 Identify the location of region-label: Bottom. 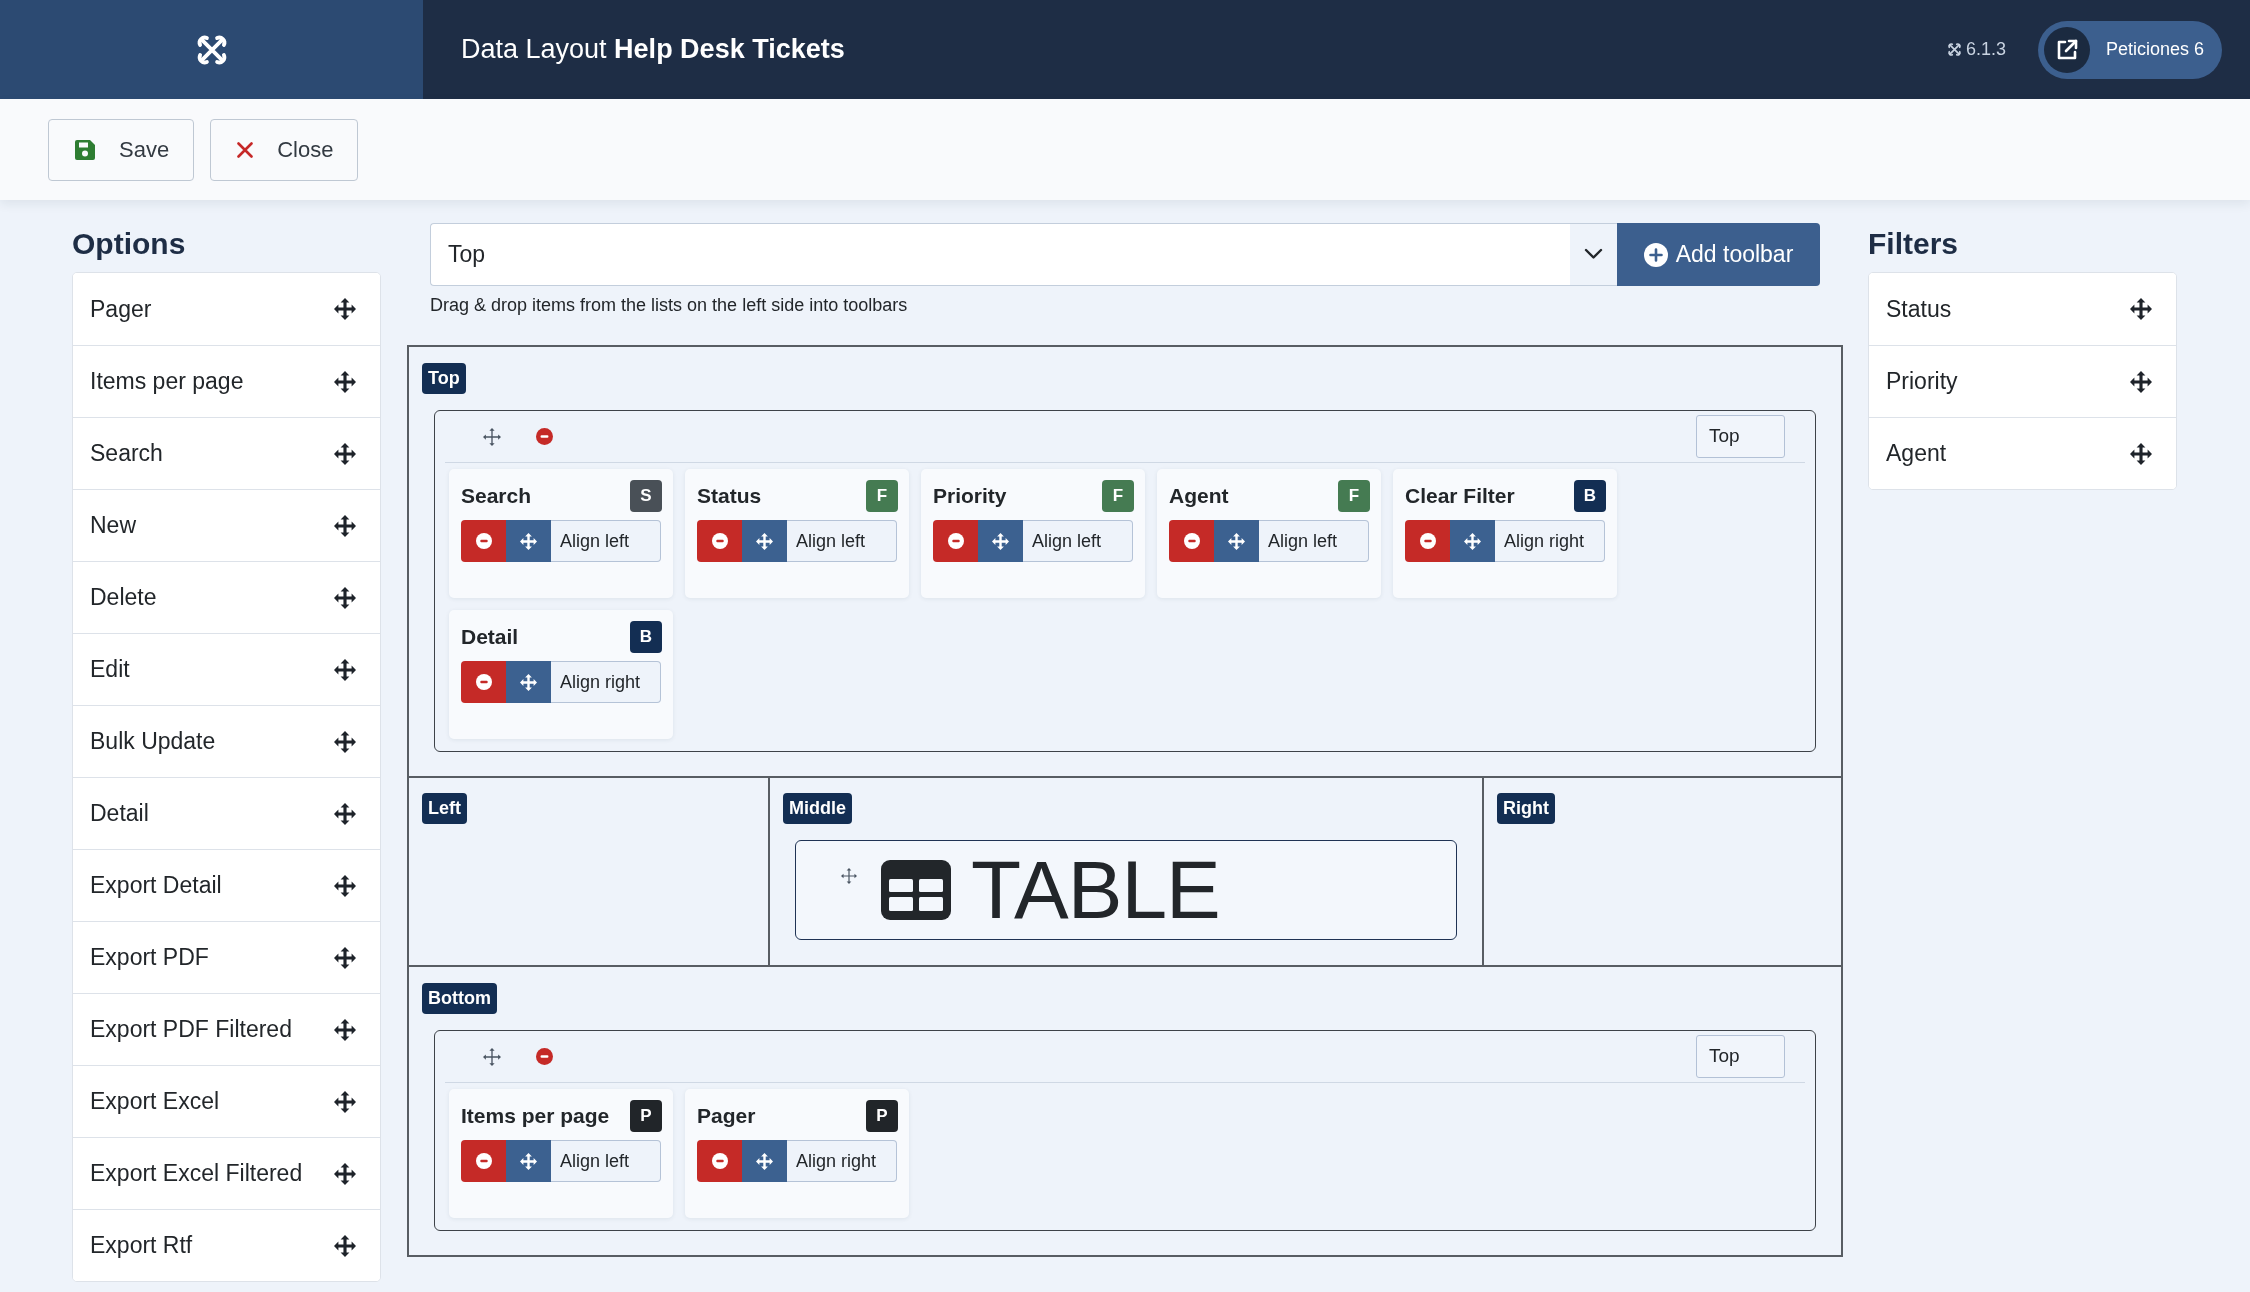
(459, 998).